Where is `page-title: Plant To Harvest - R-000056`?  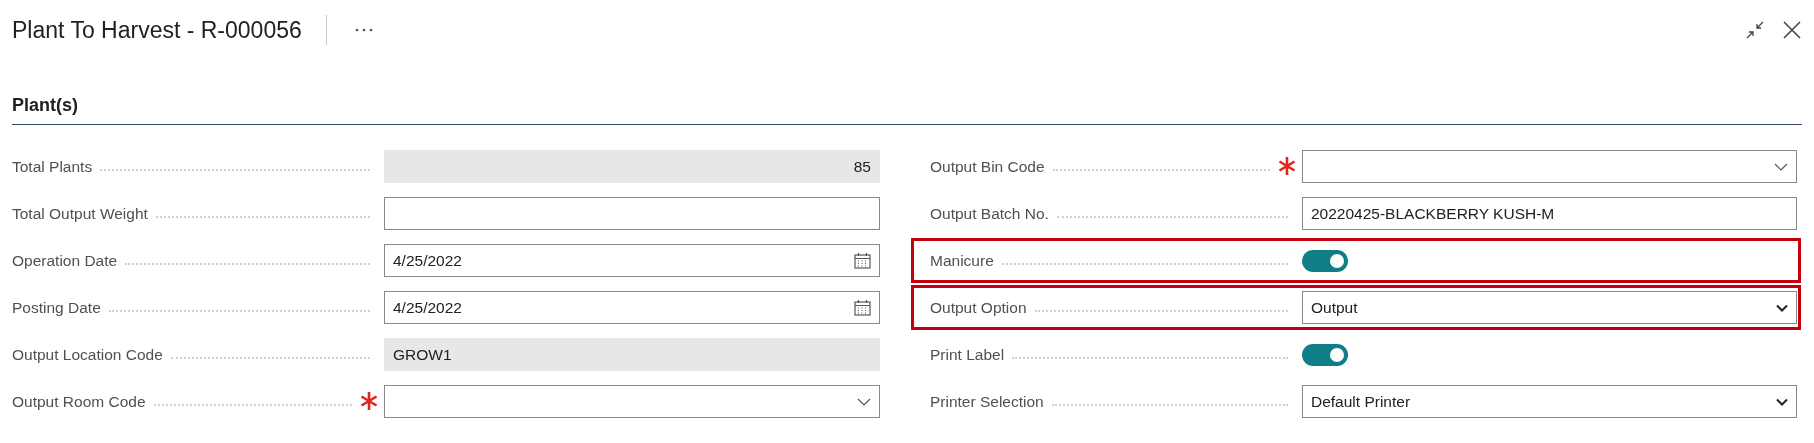
page-title: Plant To Harvest - R-000056 is located at coordinates (169, 30).